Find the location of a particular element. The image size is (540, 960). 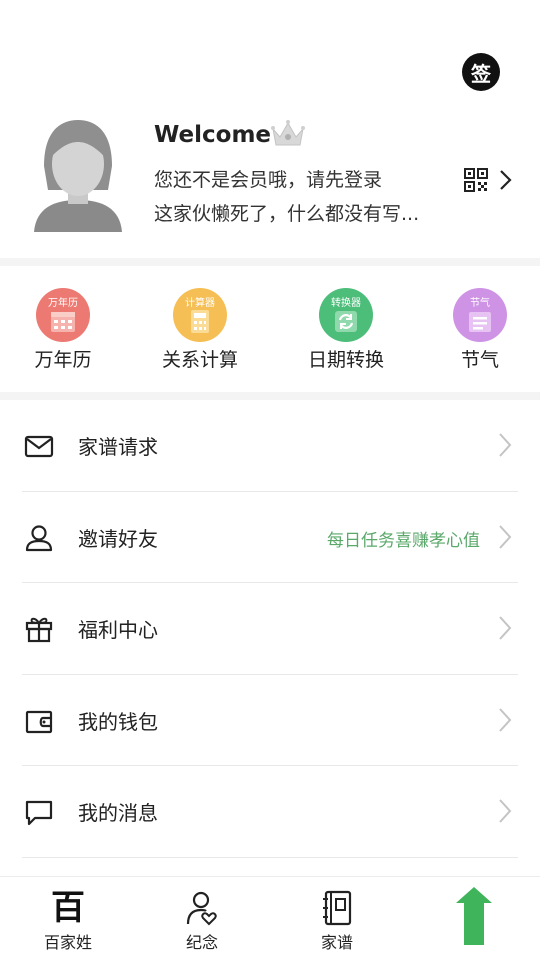

nav-label: 纪念 is located at coordinates (201, 942).